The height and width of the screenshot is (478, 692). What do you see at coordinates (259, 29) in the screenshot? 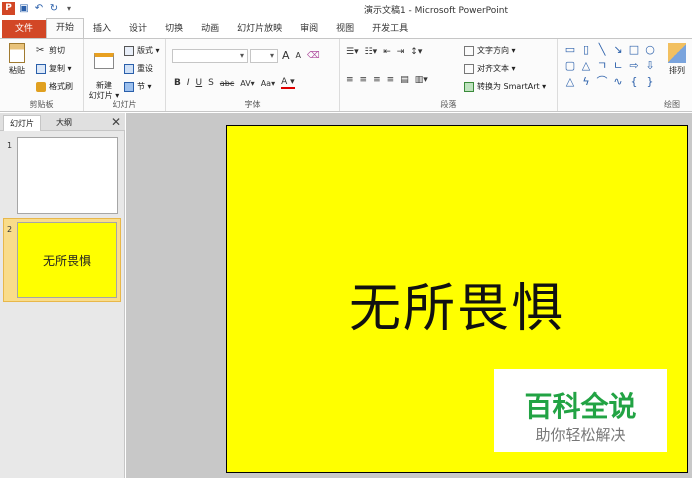
I see `tab-slideshow: 幻灯片放映` at bounding box center [259, 29].